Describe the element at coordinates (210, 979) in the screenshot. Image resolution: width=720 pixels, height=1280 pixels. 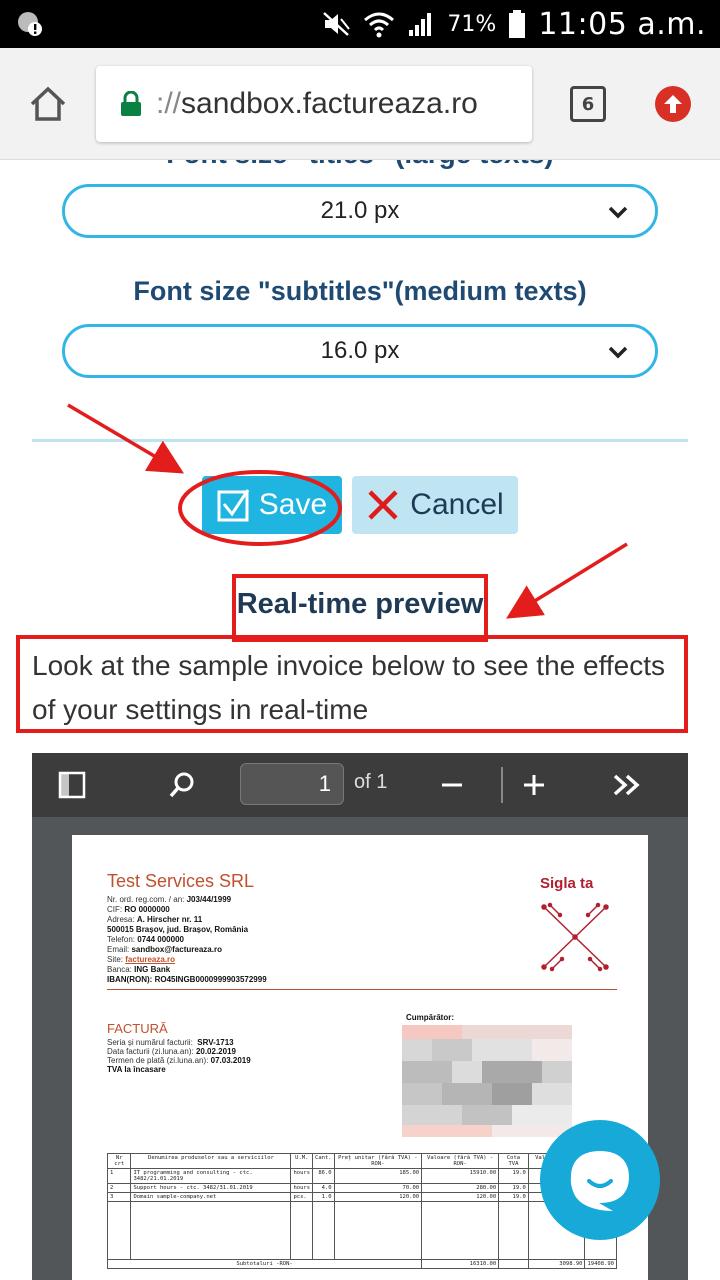
I see `iban-value: RO45INGB0000999903572999` at that location.